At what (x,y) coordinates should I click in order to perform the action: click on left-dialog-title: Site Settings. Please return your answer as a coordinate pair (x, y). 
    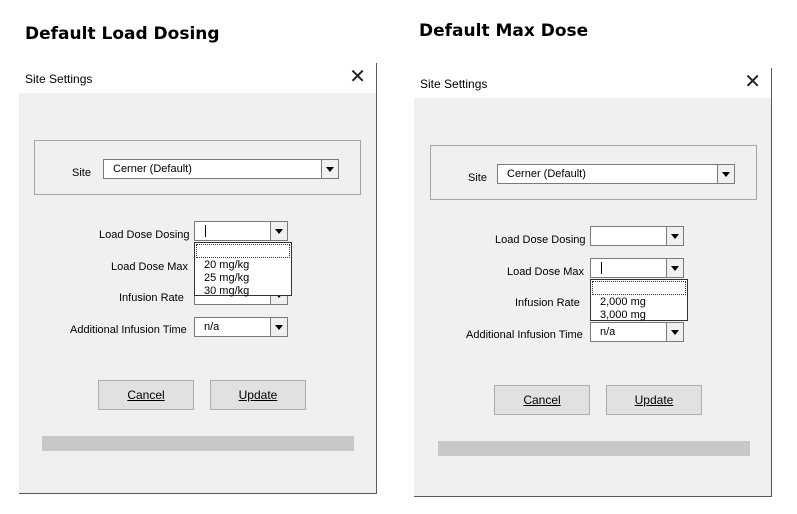
    Looking at the image, I should click on (59, 79).